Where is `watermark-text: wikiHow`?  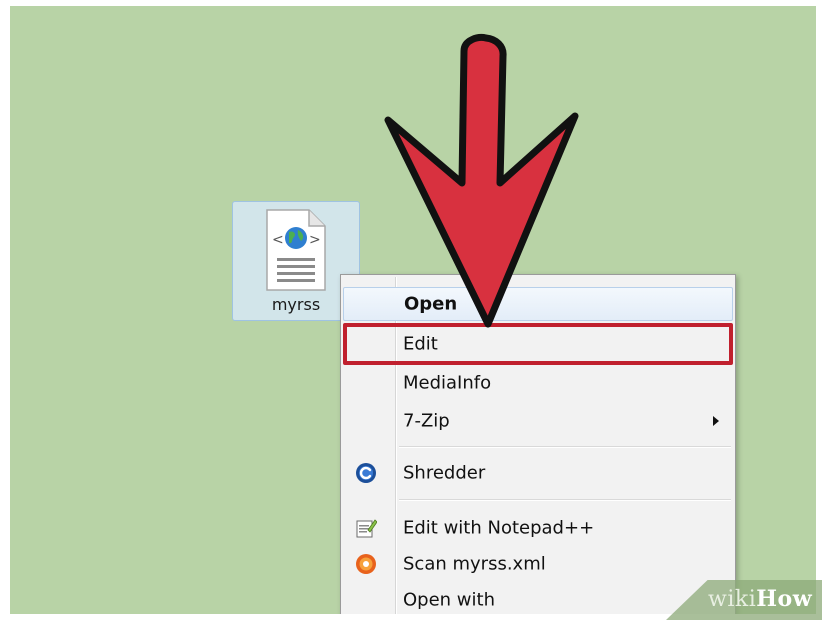
watermark-text: wikiHow is located at coordinates (760, 599).